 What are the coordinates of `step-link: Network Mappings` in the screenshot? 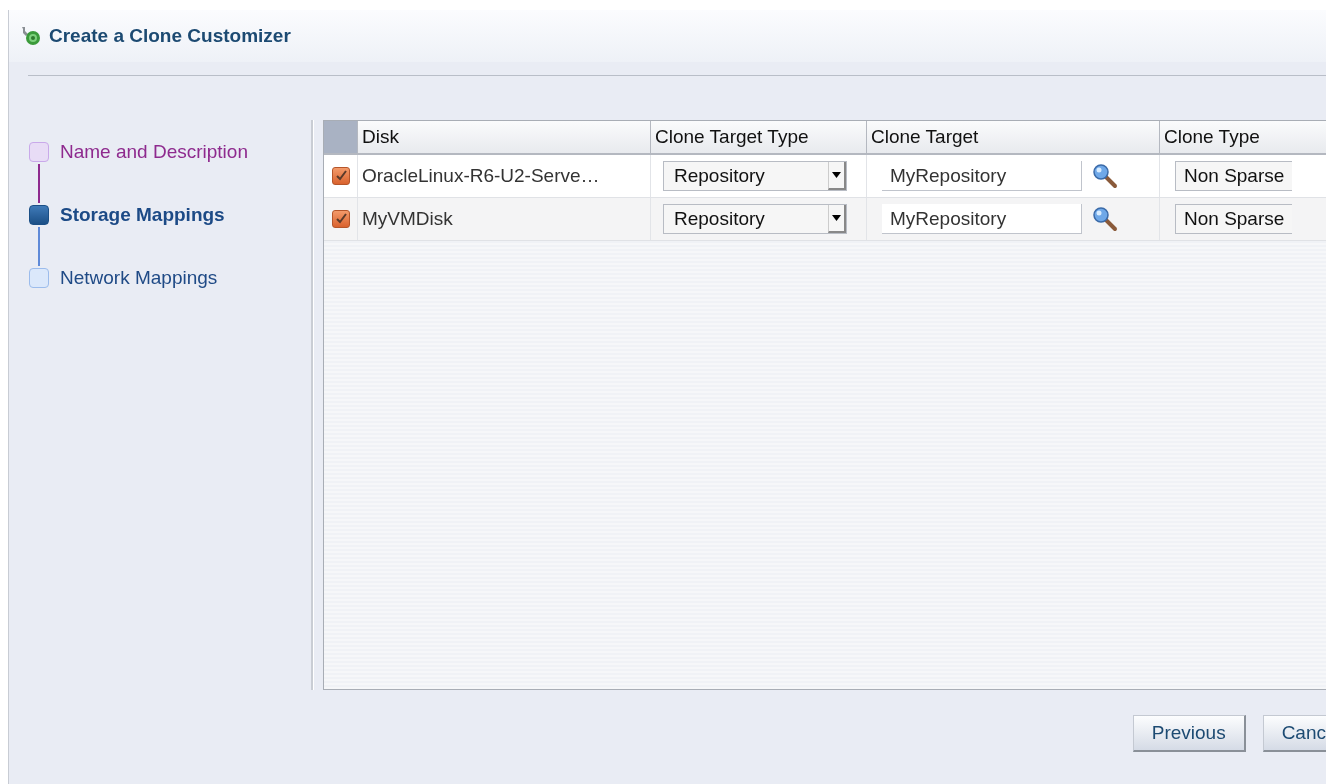 It's located at (139, 278).